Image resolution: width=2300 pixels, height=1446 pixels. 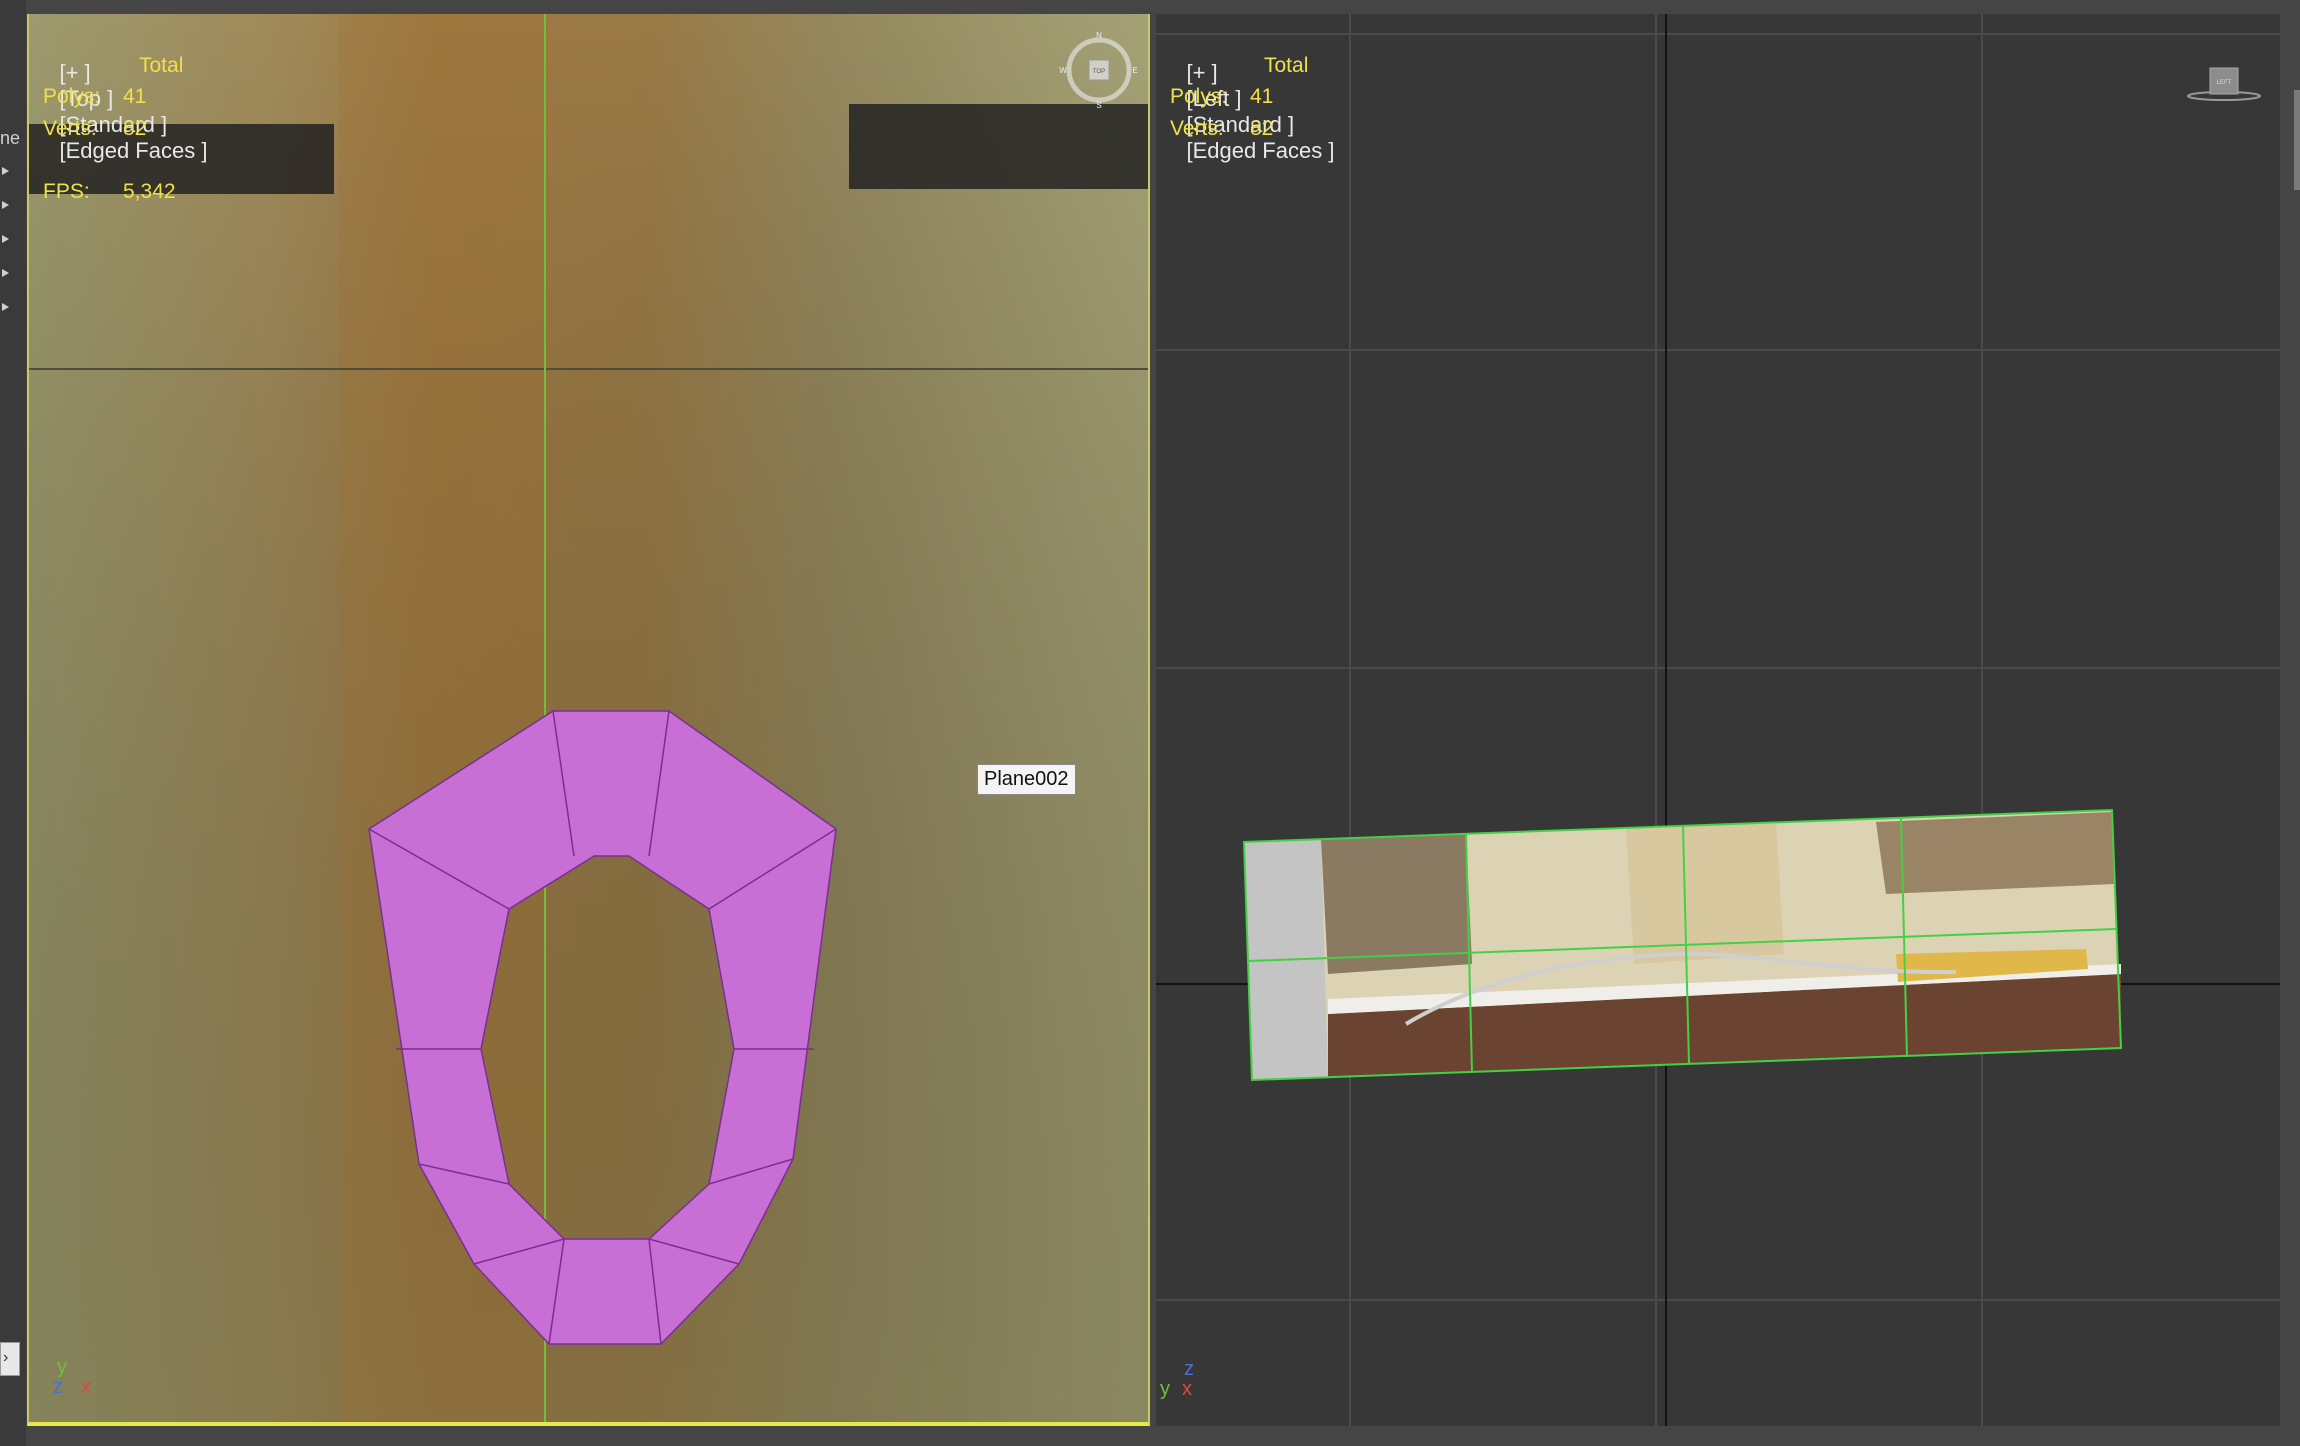 What do you see at coordinates (1134, 70) in the screenshot?
I see `compass-east-label: E` at bounding box center [1134, 70].